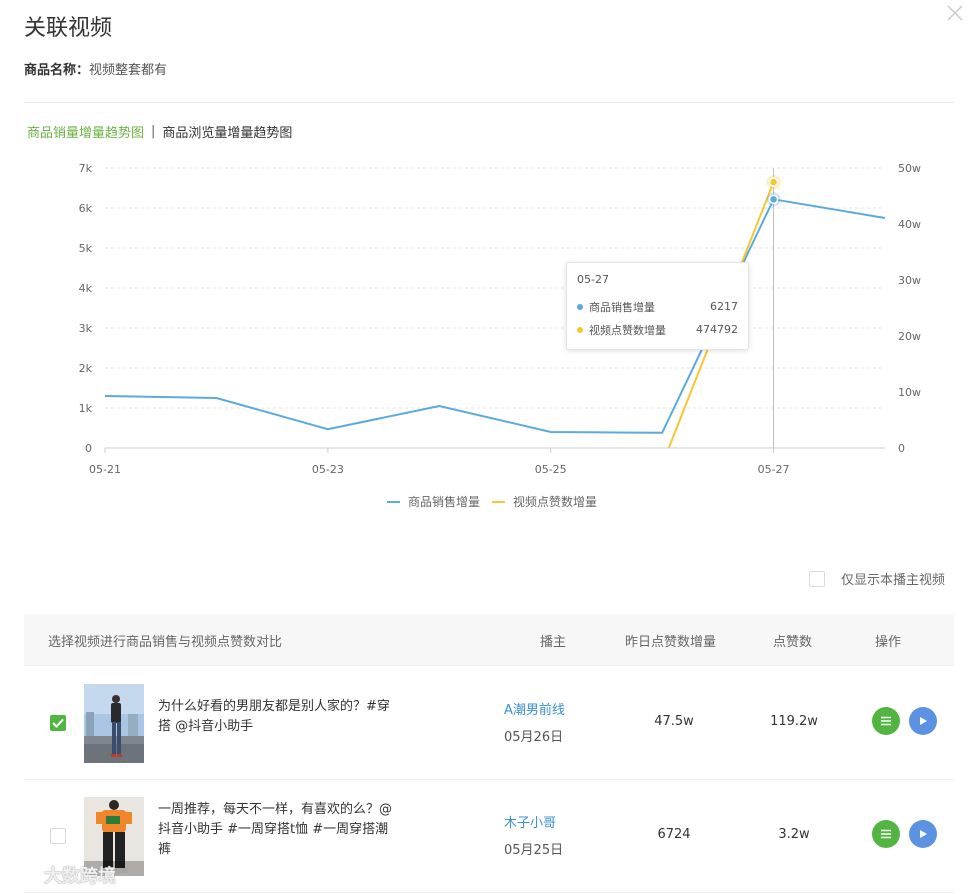  What do you see at coordinates (534, 737) in the screenshot?
I see `publish-date: 05月26日` at bounding box center [534, 737].